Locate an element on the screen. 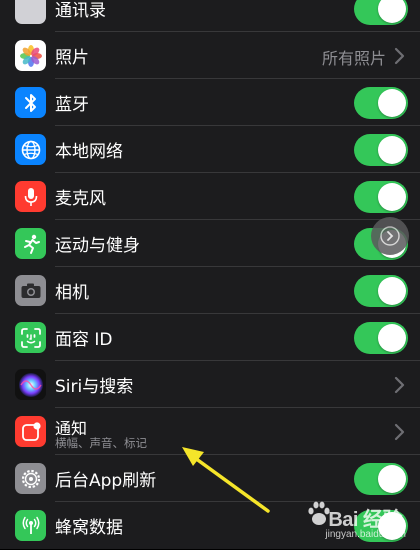 This screenshot has height=550, width=420. baidu-watermark: Bai 经验 jingyan.baidu.com is located at coordinates (358, 523).